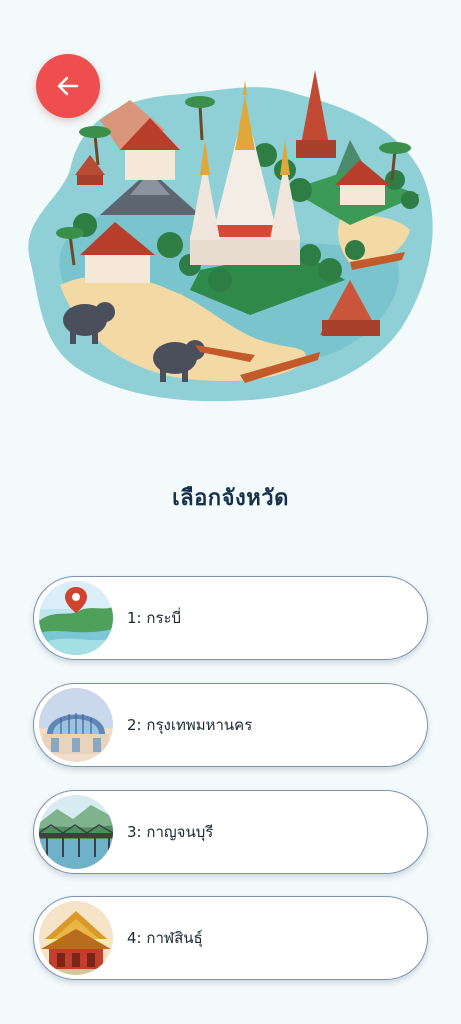 The width and height of the screenshot is (461, 1024). I want to click on province-item-krabi: 1: กระบี่, so click(230, 618).